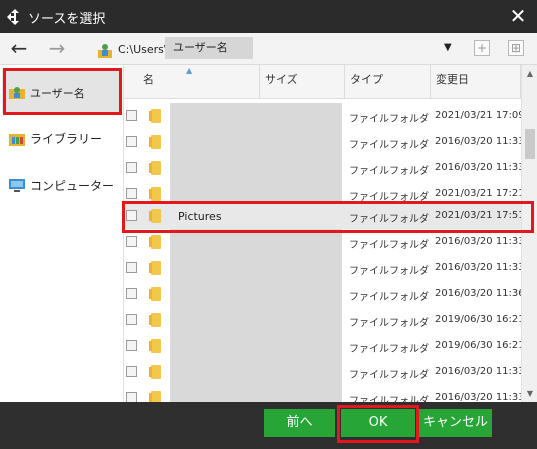  What do you see at coordinates (480, 215) in the screenshot?
I see `file-date: 2021/03/21 17:51` at bounding box center [480, 215].